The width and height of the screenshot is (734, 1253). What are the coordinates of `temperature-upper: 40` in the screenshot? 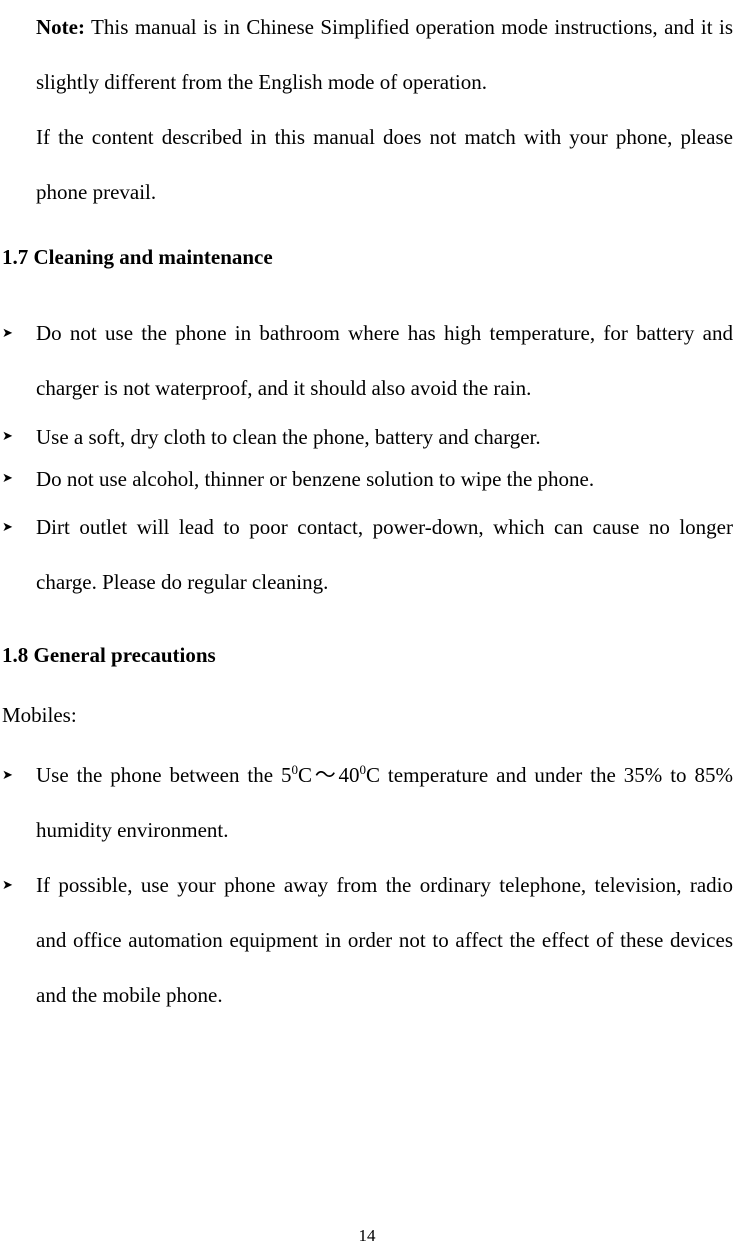 It's located at (349, 775).